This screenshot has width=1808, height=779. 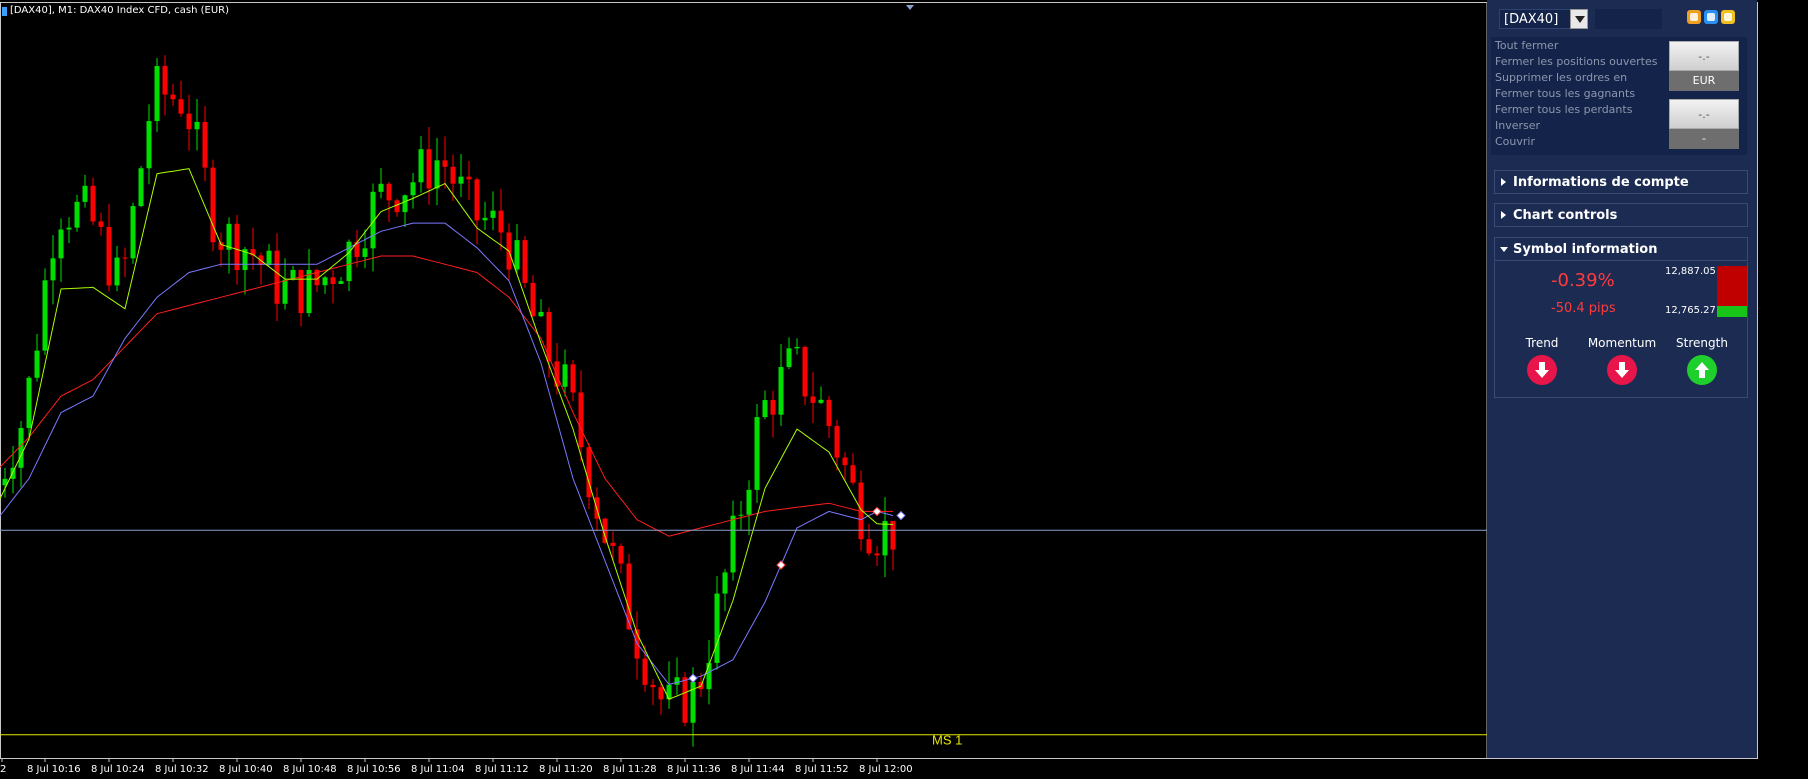 What do you see at coordinates (1704, 139) in the screenshot?
I see `value-sub-label: -` at bounding box center [1704, 139].